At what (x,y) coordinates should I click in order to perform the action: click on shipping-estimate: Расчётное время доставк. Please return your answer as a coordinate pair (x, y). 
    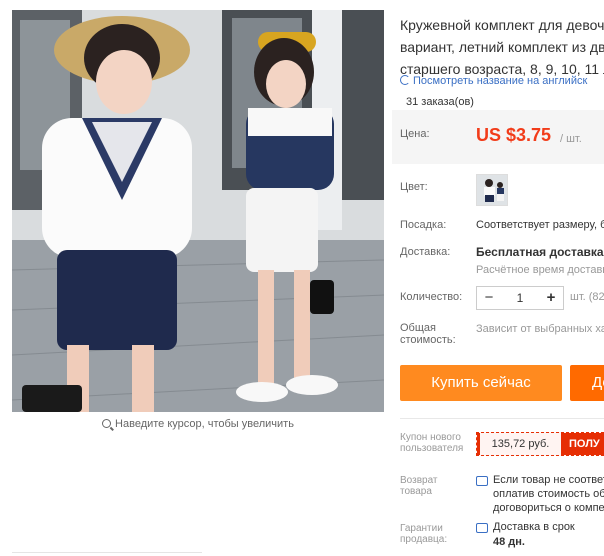
    Looking at the image, I should click on (540, 270).